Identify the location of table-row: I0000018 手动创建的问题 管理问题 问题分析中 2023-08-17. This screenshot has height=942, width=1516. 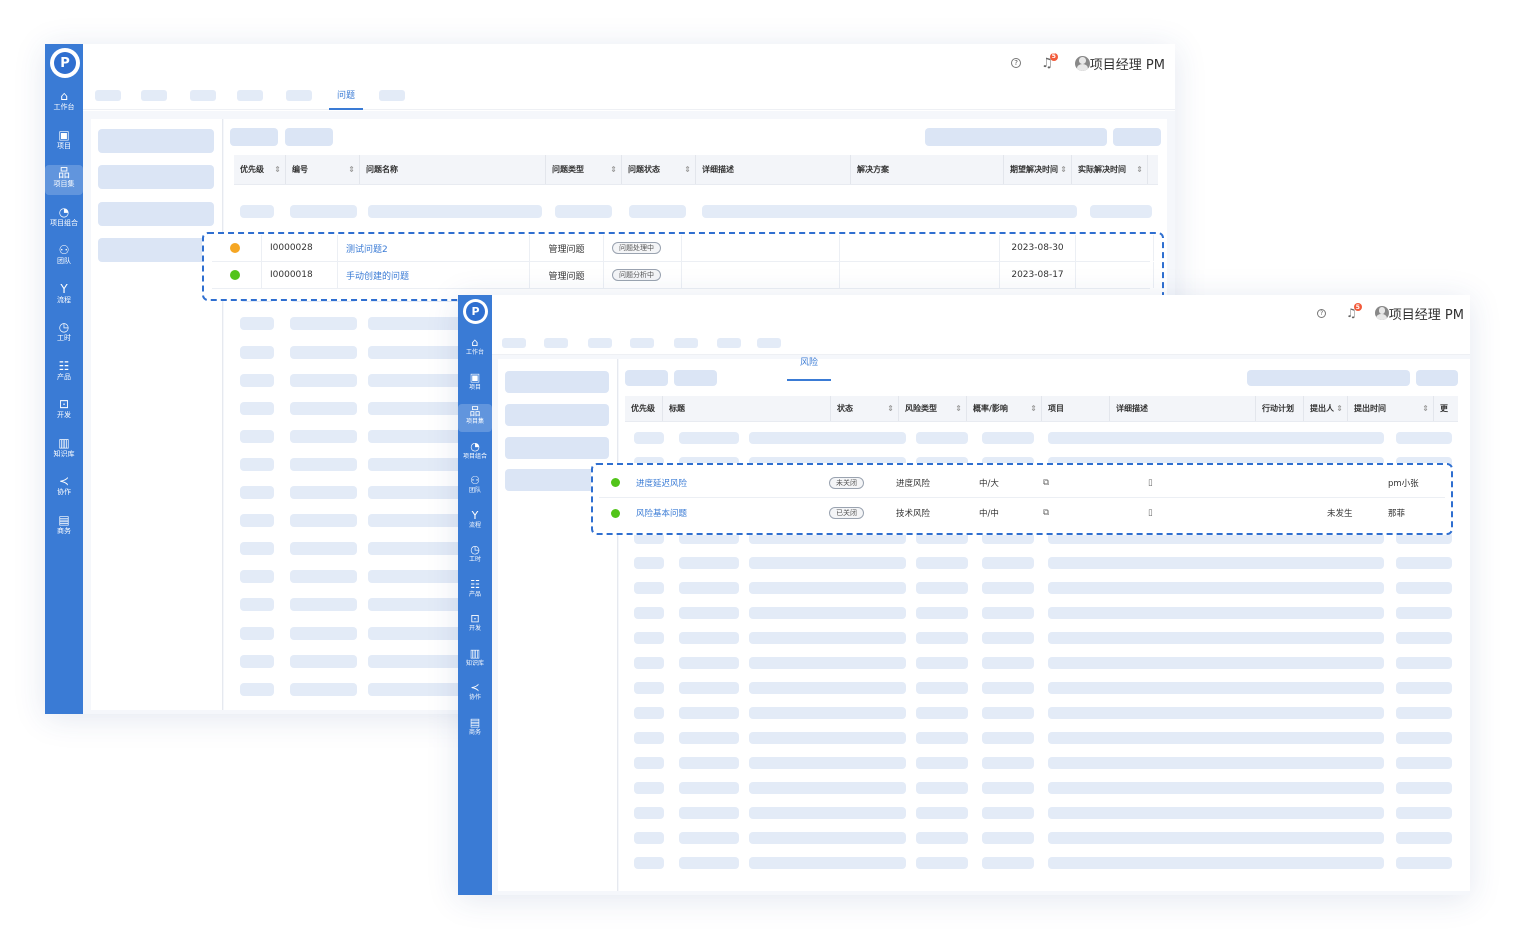
(683, 275).